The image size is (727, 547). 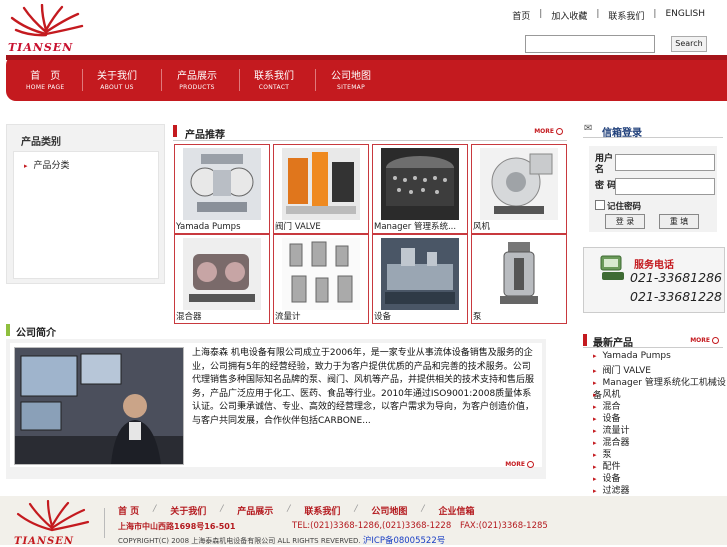 I want to click on nav-item-sitemap: 公司地图 SITEMAP, so click(x=351, y=79).